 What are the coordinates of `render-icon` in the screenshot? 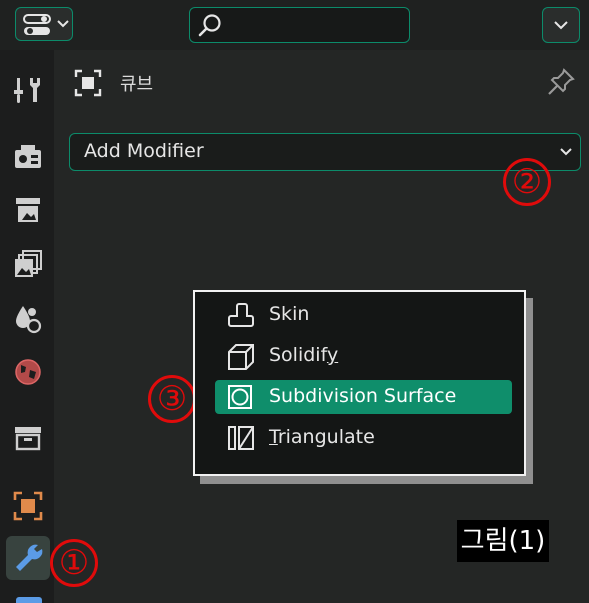 It's located at (28, 156).